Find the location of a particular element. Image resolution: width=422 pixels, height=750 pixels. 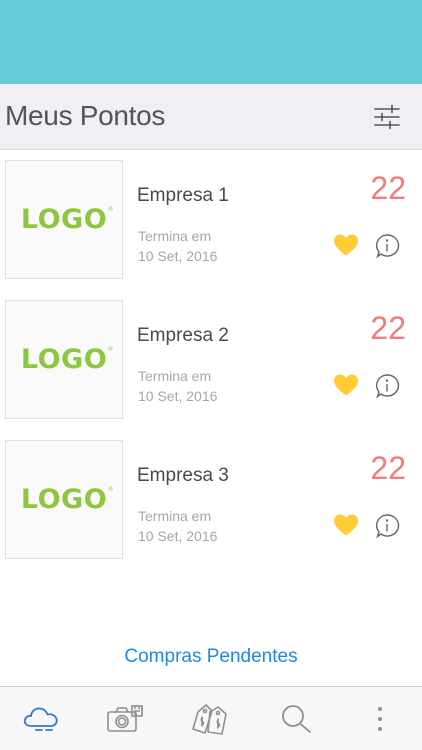

tab-cloud is located at coordinates (42, 719).